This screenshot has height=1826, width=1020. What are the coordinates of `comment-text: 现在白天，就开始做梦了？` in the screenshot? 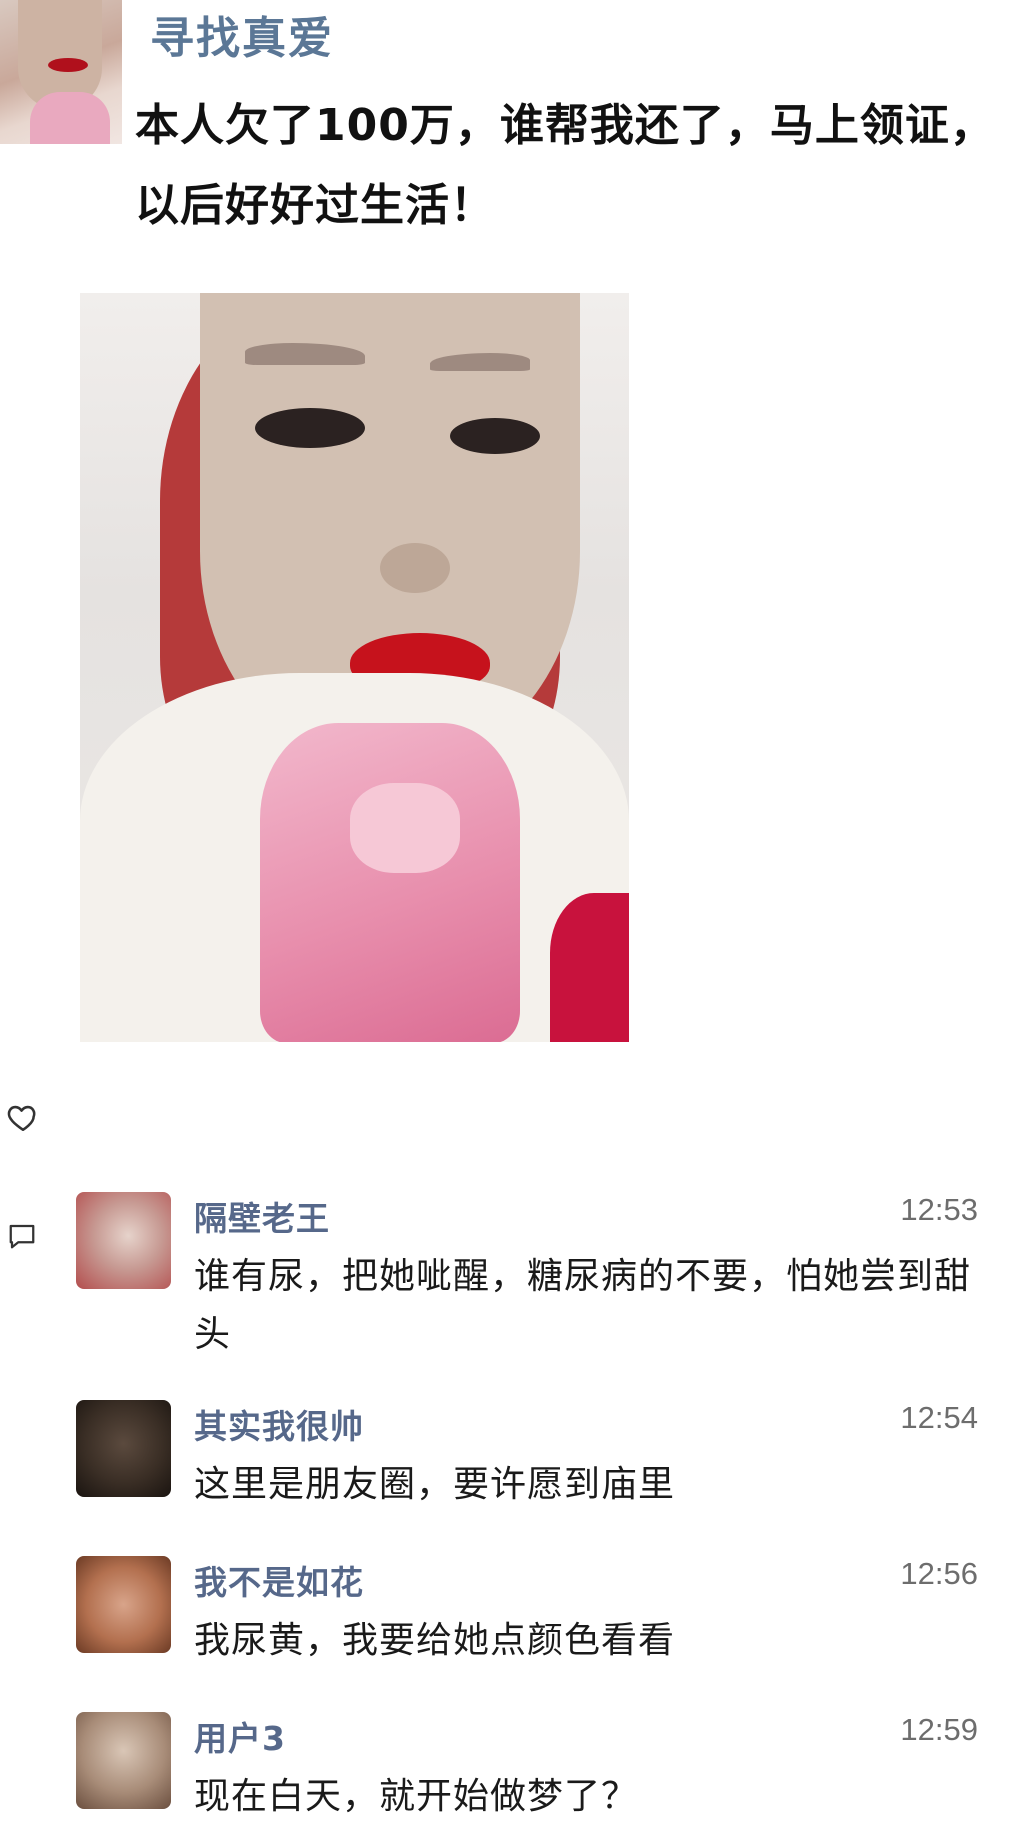 It's located at (416, 1796).